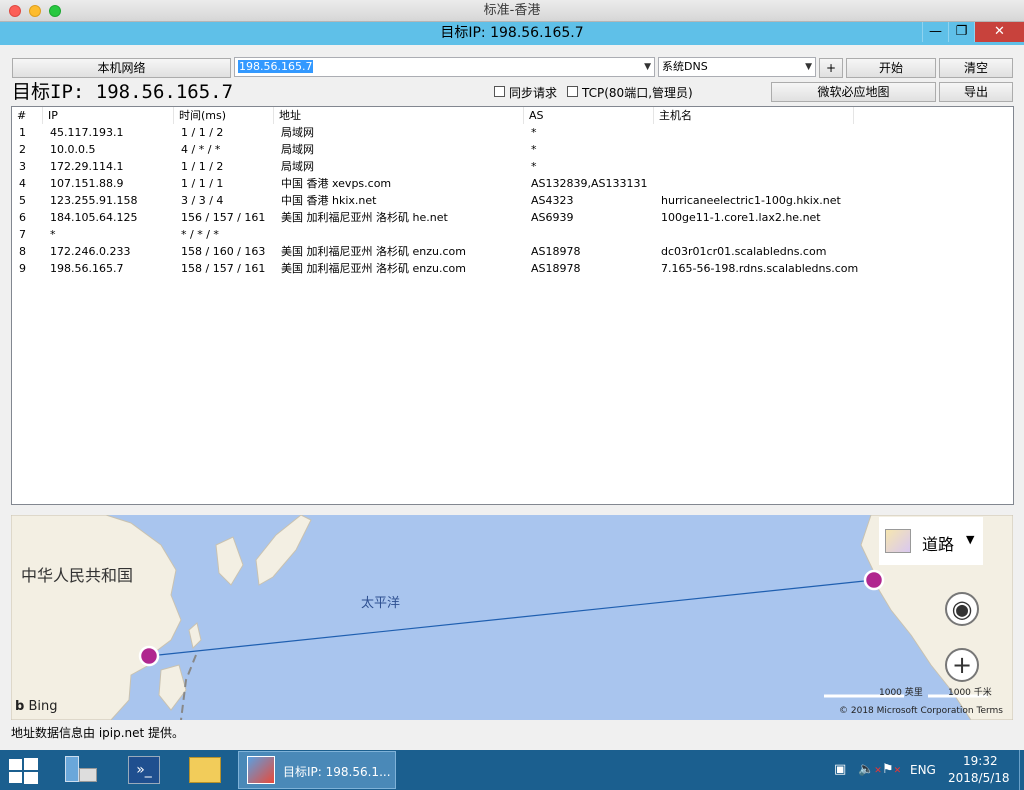 Image resolution: width=1024 pixels, height=790 pixels. What do you see at coordinates (283, 550) in the screenshot?
I see `japan-landmass` at bounding box center [283, 550].